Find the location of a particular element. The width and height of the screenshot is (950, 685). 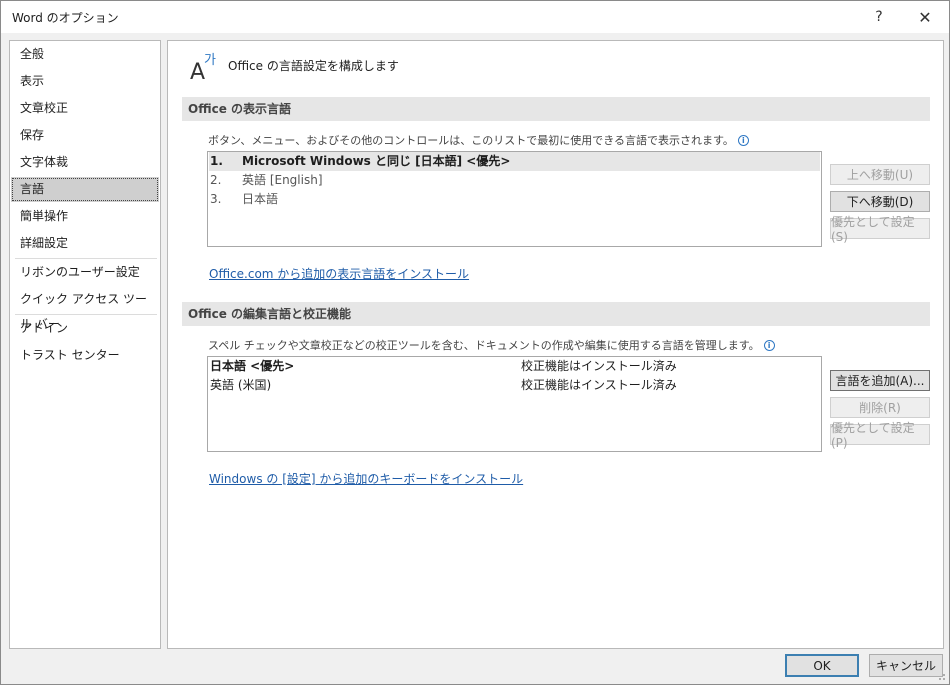

svg-text: 가 is located at coordinates (210, 60).